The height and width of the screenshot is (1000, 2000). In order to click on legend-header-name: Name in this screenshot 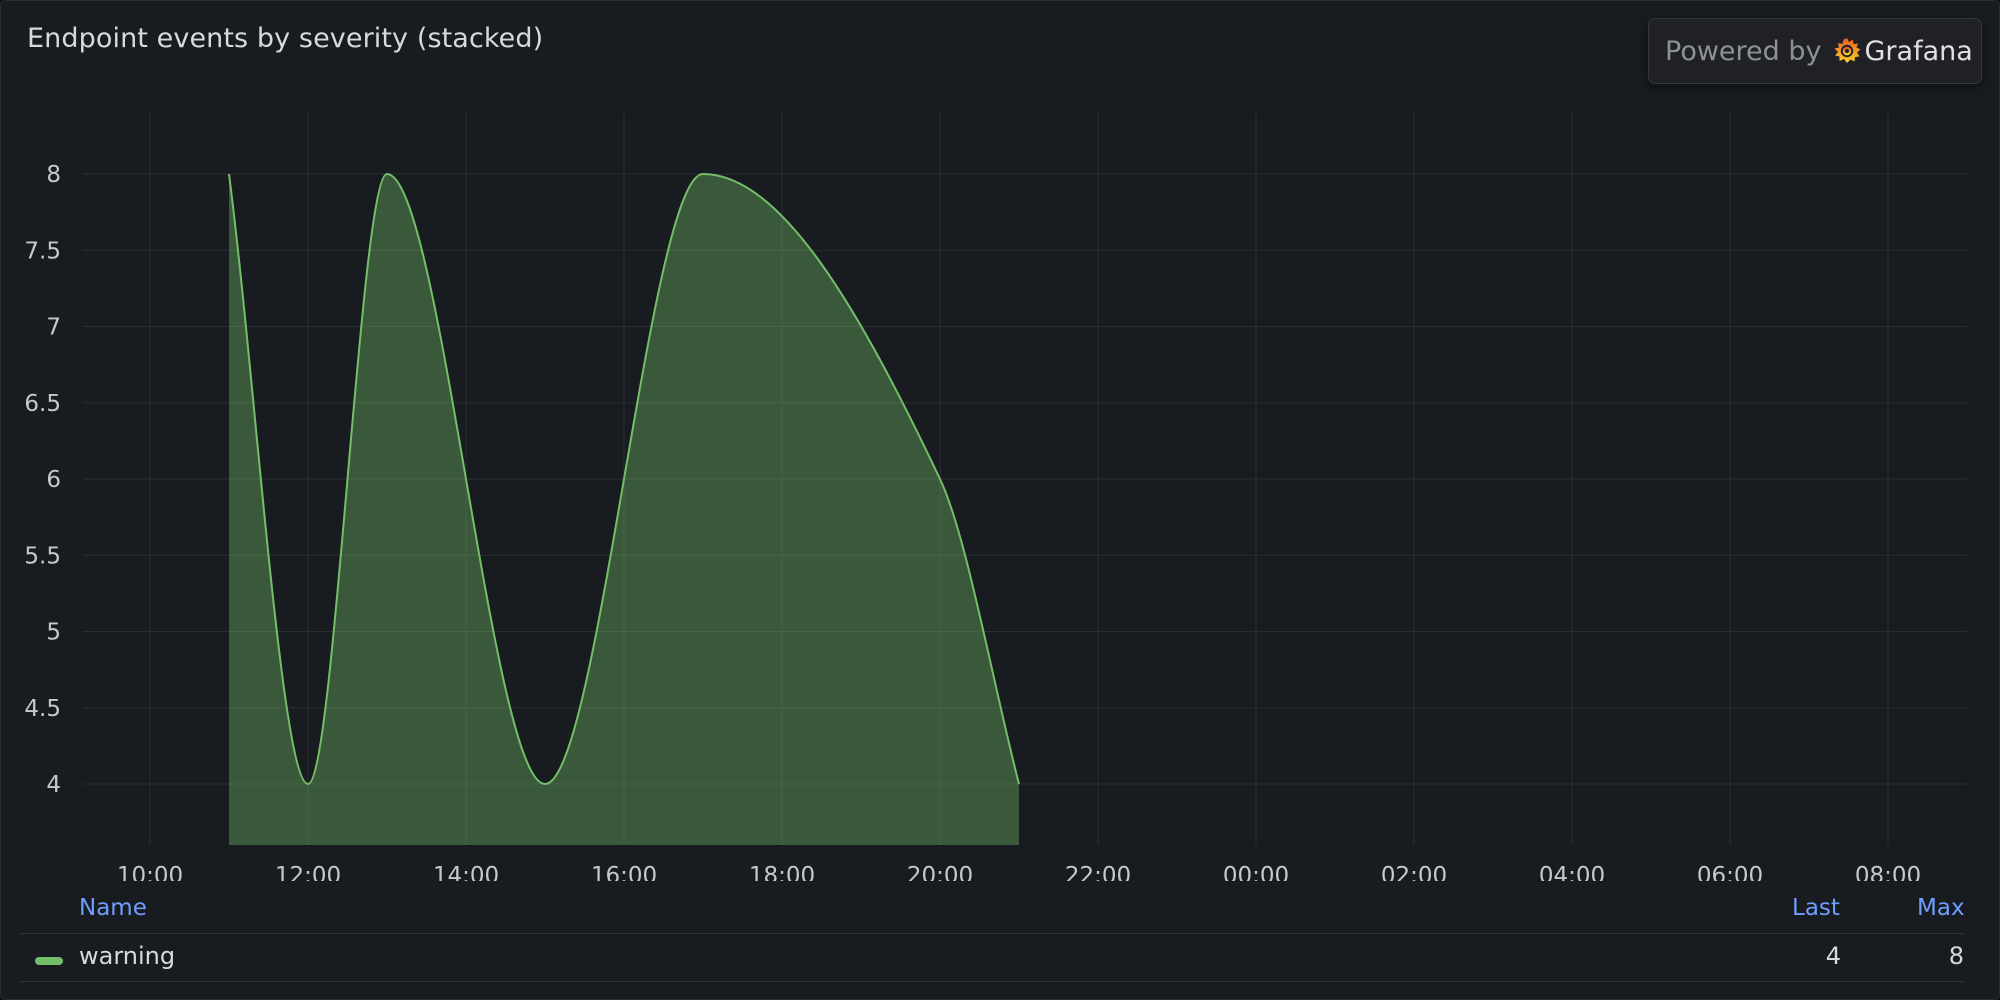, I will do `click(113, 908)`.